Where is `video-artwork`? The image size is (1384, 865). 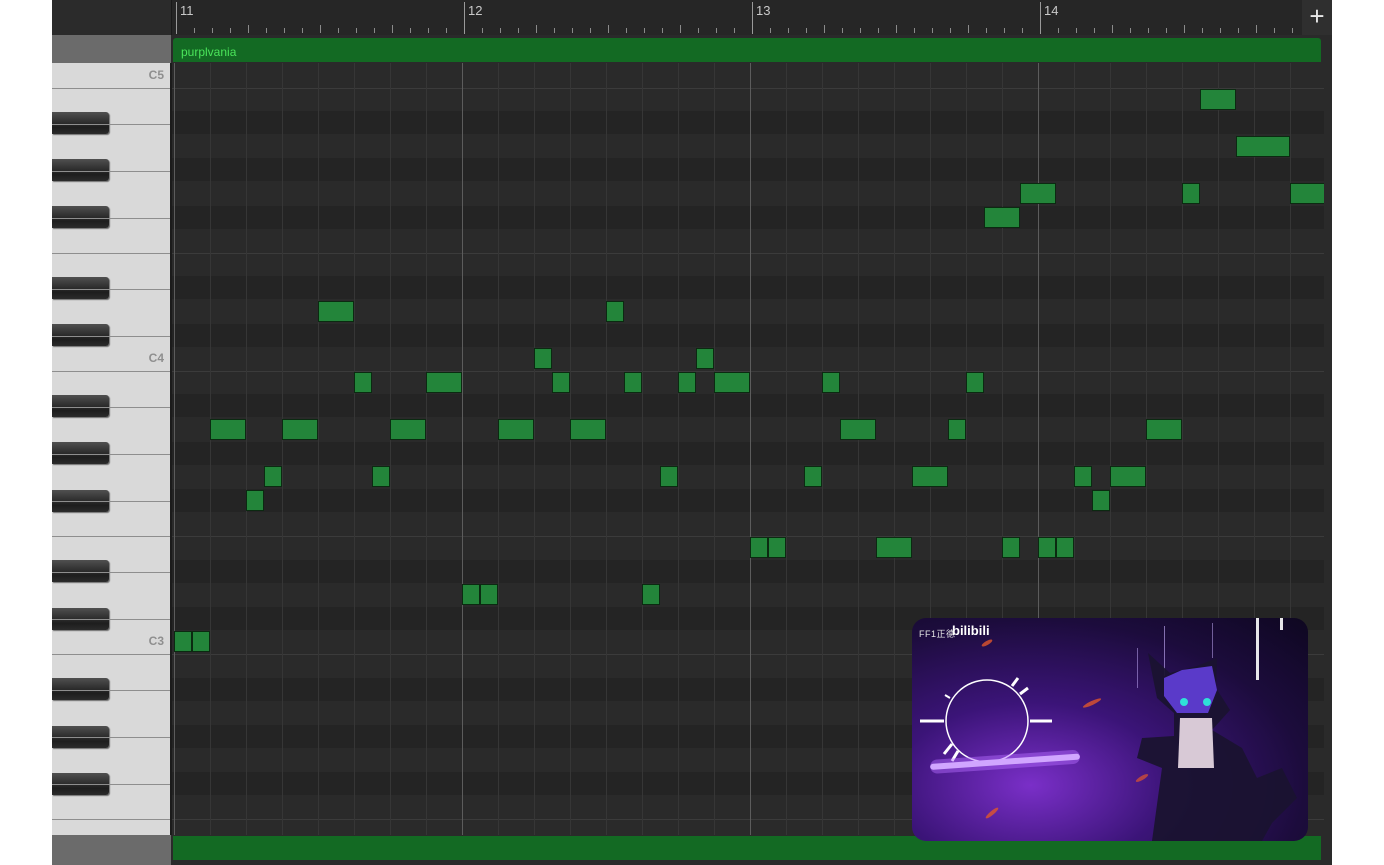 video-artwork is located at coordinates (1108, 729).